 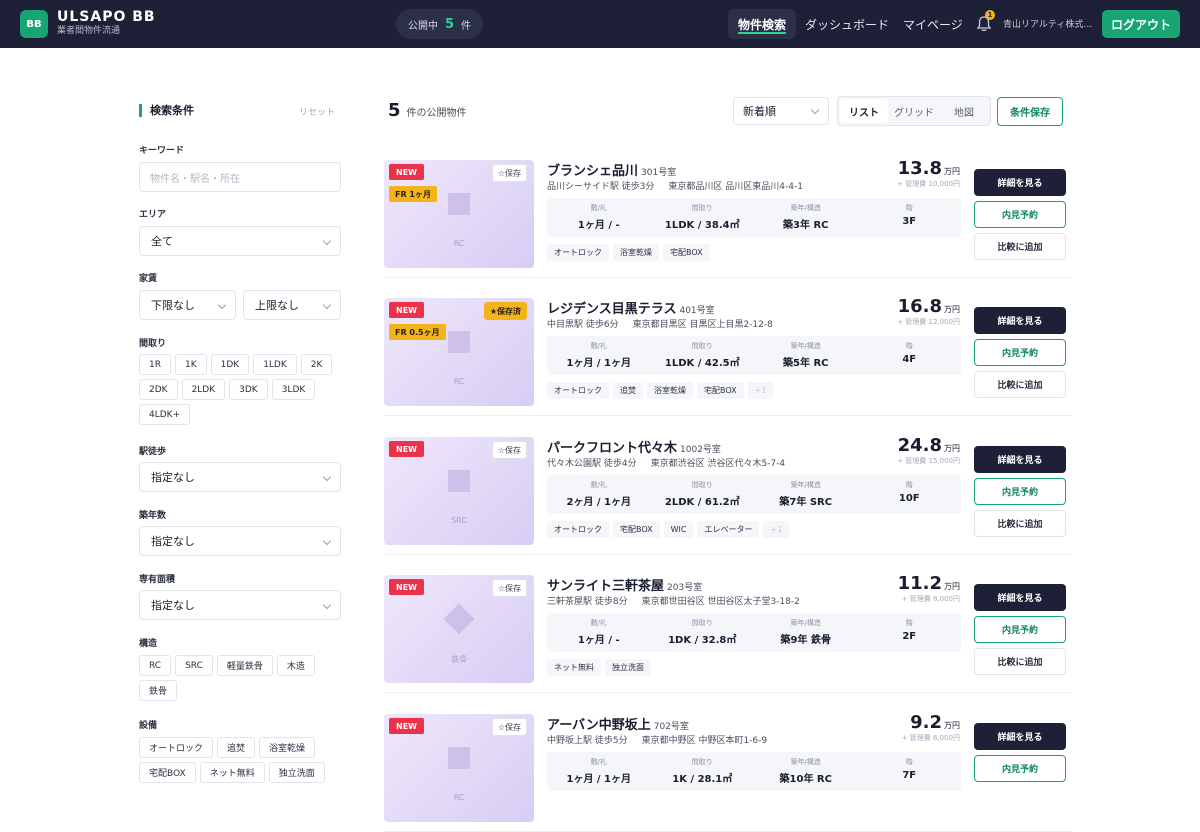 What do you see at coordinates (459, 352) in the screenshot?
I see `listing-thumbnail: RC NEW FR 0.5ヶ月 ★保存済` at bounding box center [459, 352].